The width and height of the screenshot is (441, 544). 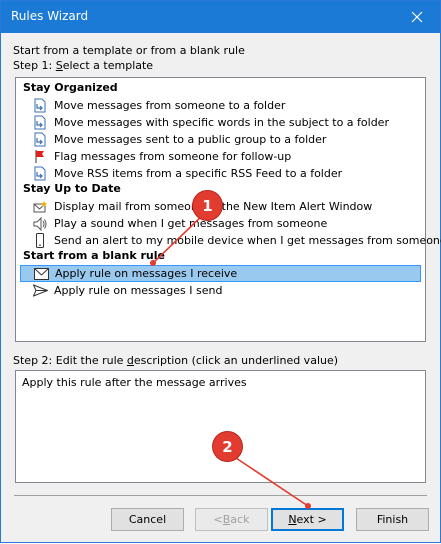 I want to click on list-item-label: Apply rule on messages I send, so click(x=138, y=290).